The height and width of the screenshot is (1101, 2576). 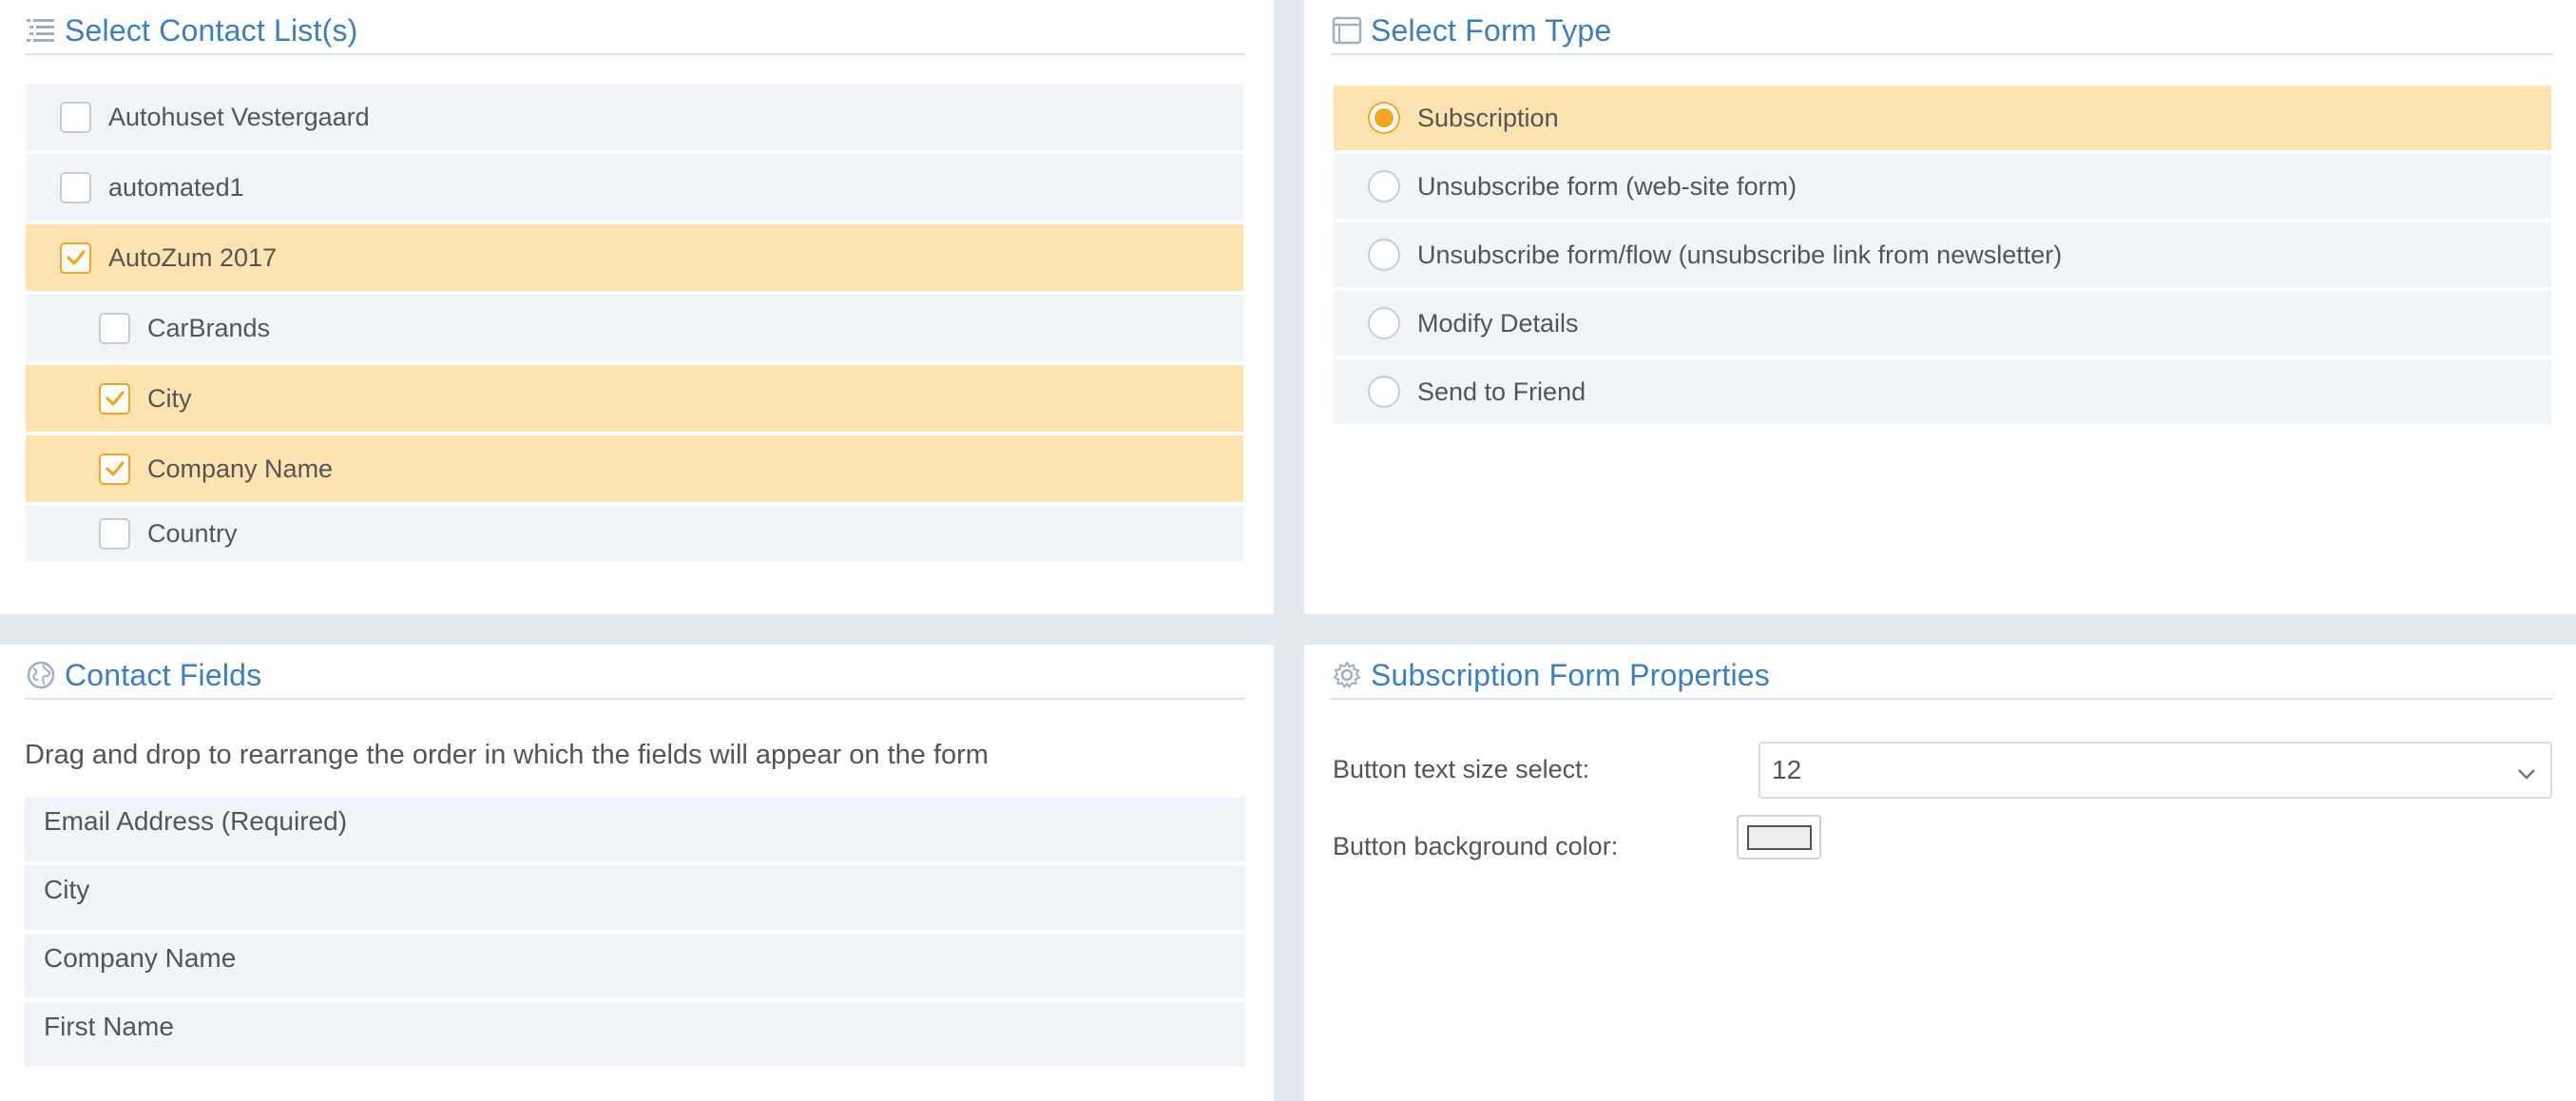 What do you see at coordinates (1347, 675) in the screenshot?
I see `gear-icon` at bounding box center [1347, 675].